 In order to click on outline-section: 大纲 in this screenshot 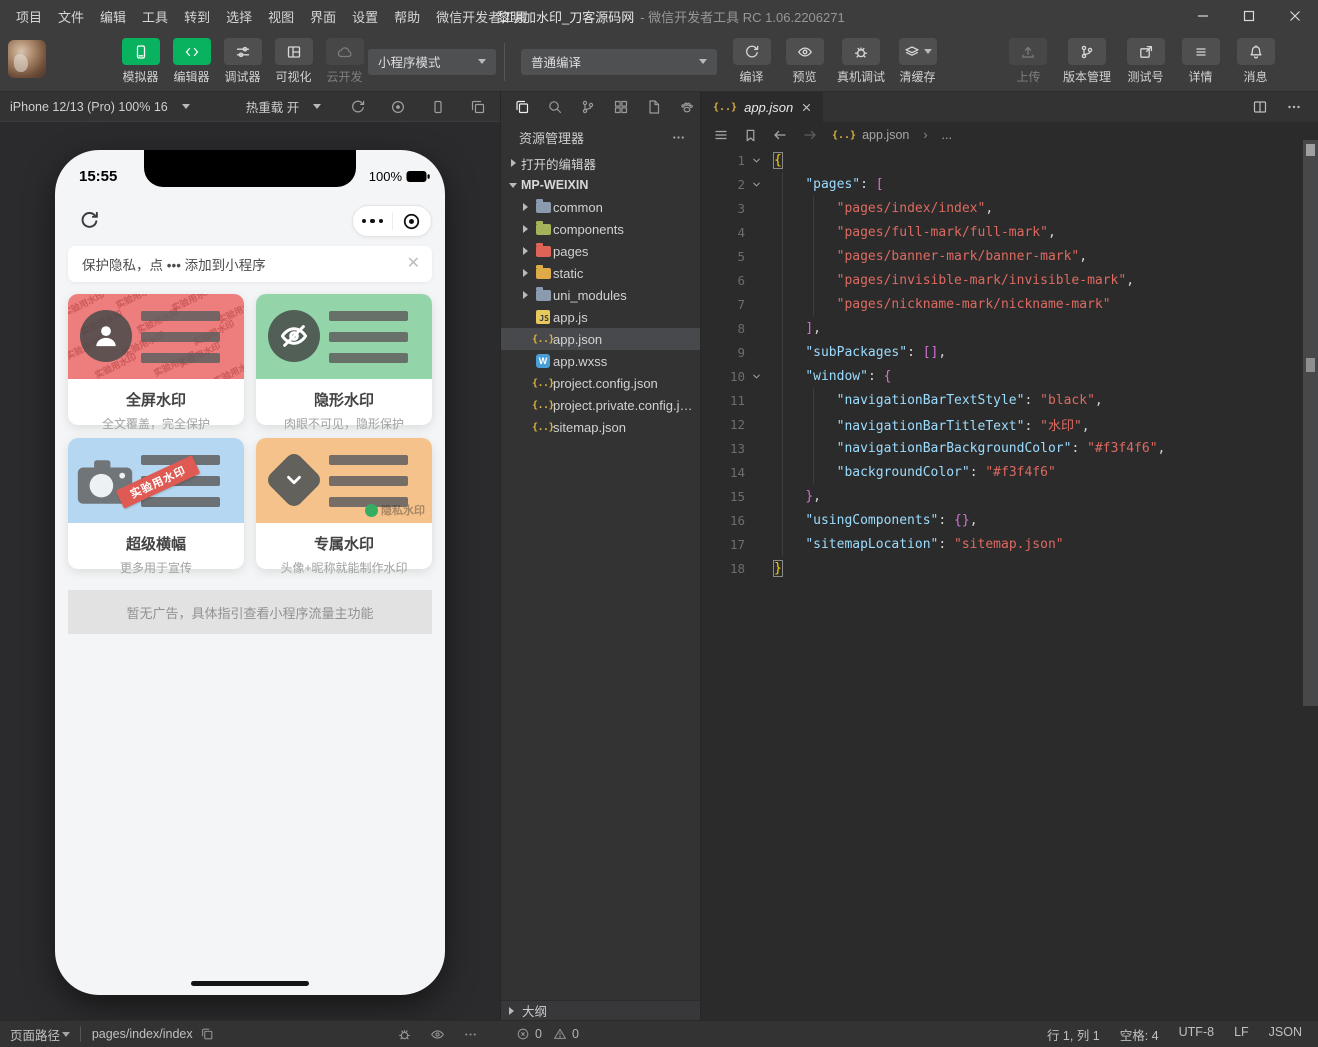, I will do `click(600, 1010)`.